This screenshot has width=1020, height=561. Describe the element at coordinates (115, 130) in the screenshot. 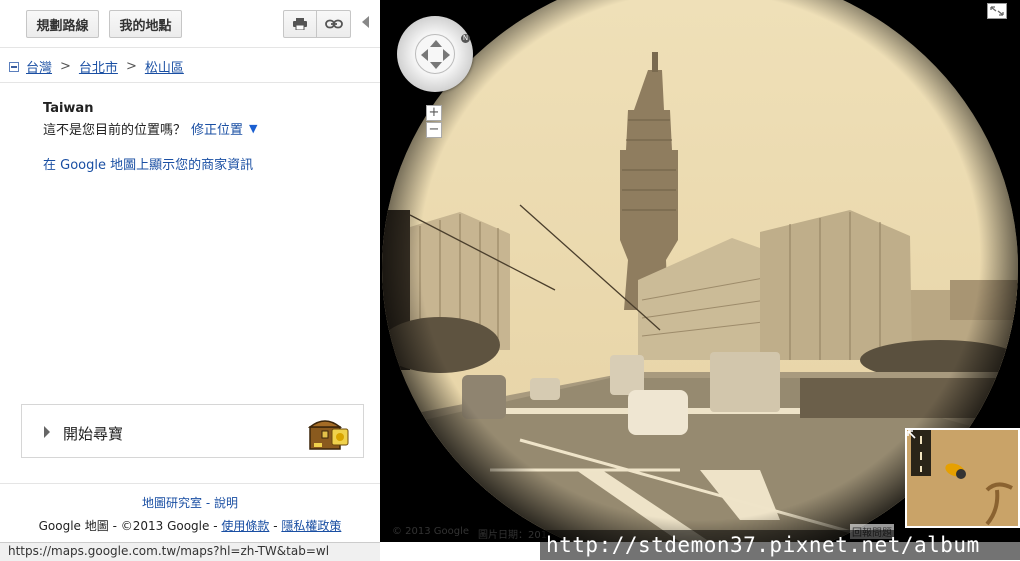

I see `not-here-text: 這不是您目前的位置嗎？` at that location.